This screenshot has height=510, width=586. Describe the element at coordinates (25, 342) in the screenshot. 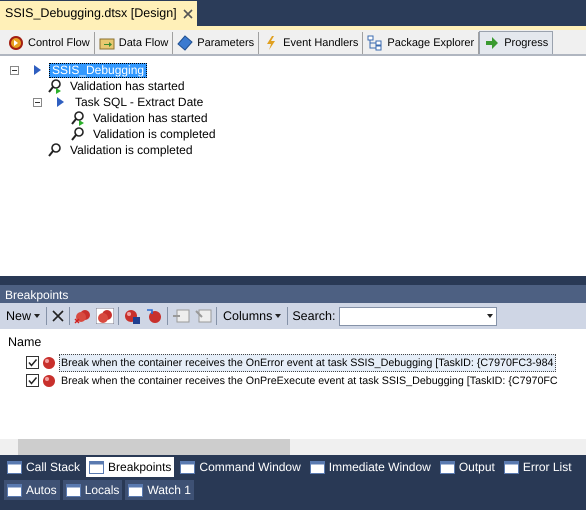

I see `column-header: Name` at that location.